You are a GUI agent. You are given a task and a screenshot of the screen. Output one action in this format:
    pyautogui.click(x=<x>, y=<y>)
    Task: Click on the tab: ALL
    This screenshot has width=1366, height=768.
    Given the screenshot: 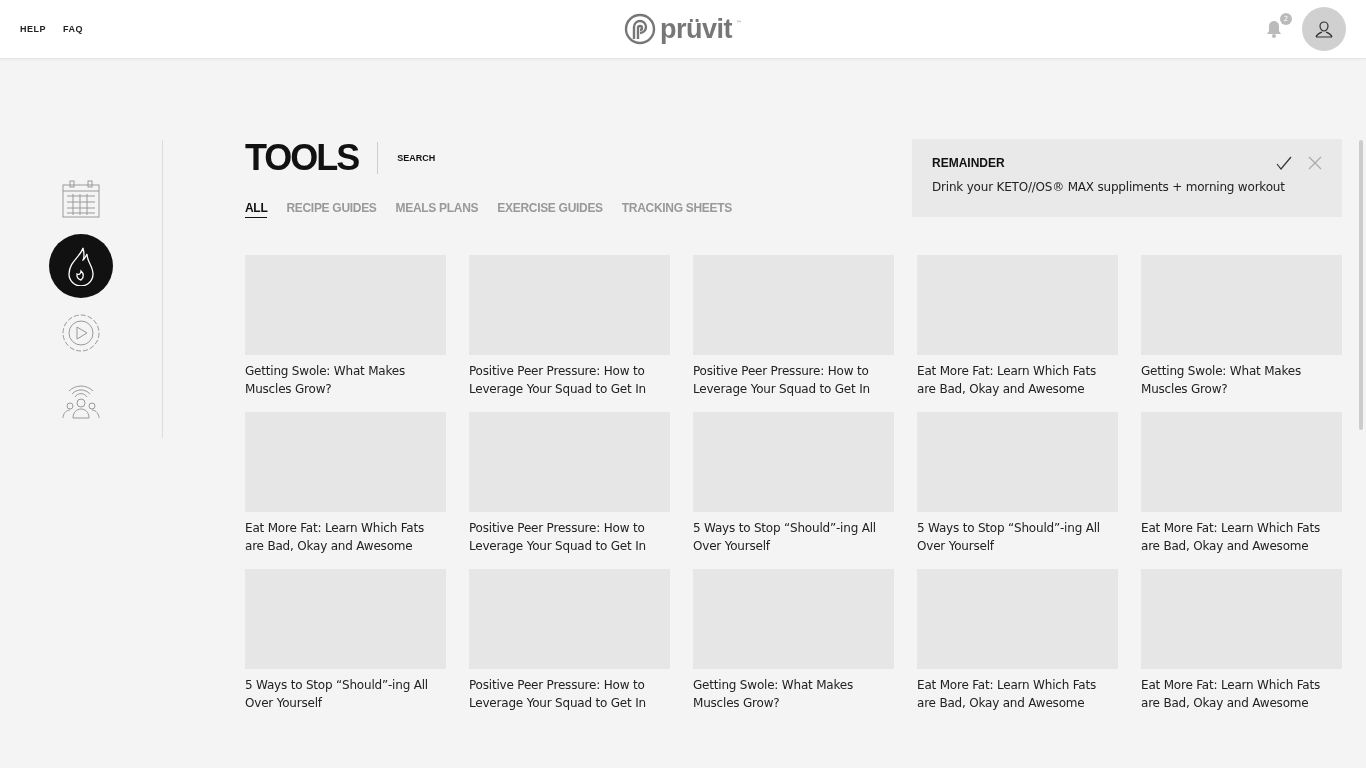 What is the action you would take?
    pyautogui.click(x=256, y=209)
    